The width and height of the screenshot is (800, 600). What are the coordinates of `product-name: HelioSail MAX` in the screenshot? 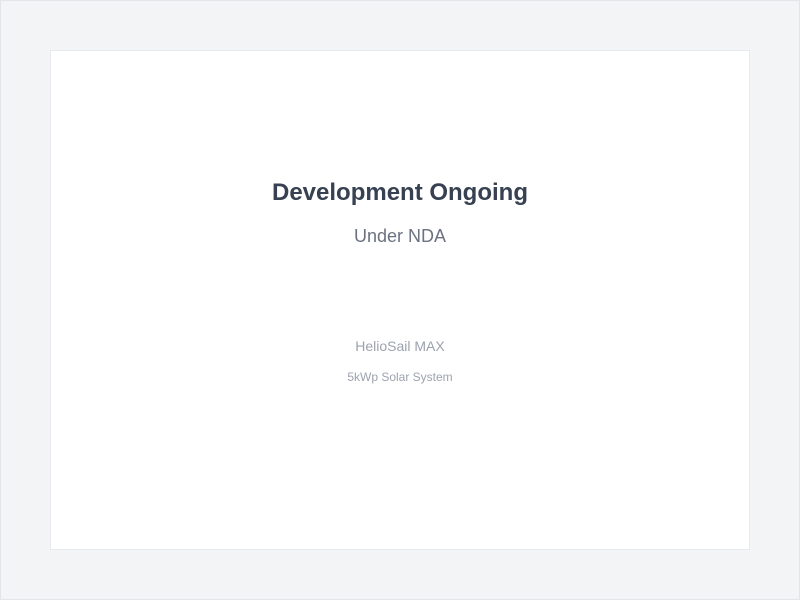 It's located at (400, 346).